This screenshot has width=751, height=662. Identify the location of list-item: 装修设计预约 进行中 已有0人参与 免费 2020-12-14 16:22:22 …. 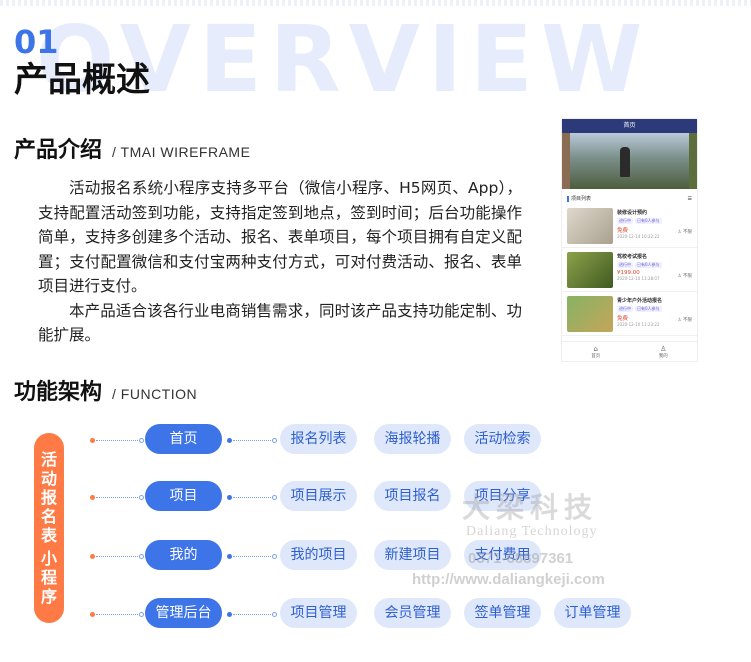
(629, 226).